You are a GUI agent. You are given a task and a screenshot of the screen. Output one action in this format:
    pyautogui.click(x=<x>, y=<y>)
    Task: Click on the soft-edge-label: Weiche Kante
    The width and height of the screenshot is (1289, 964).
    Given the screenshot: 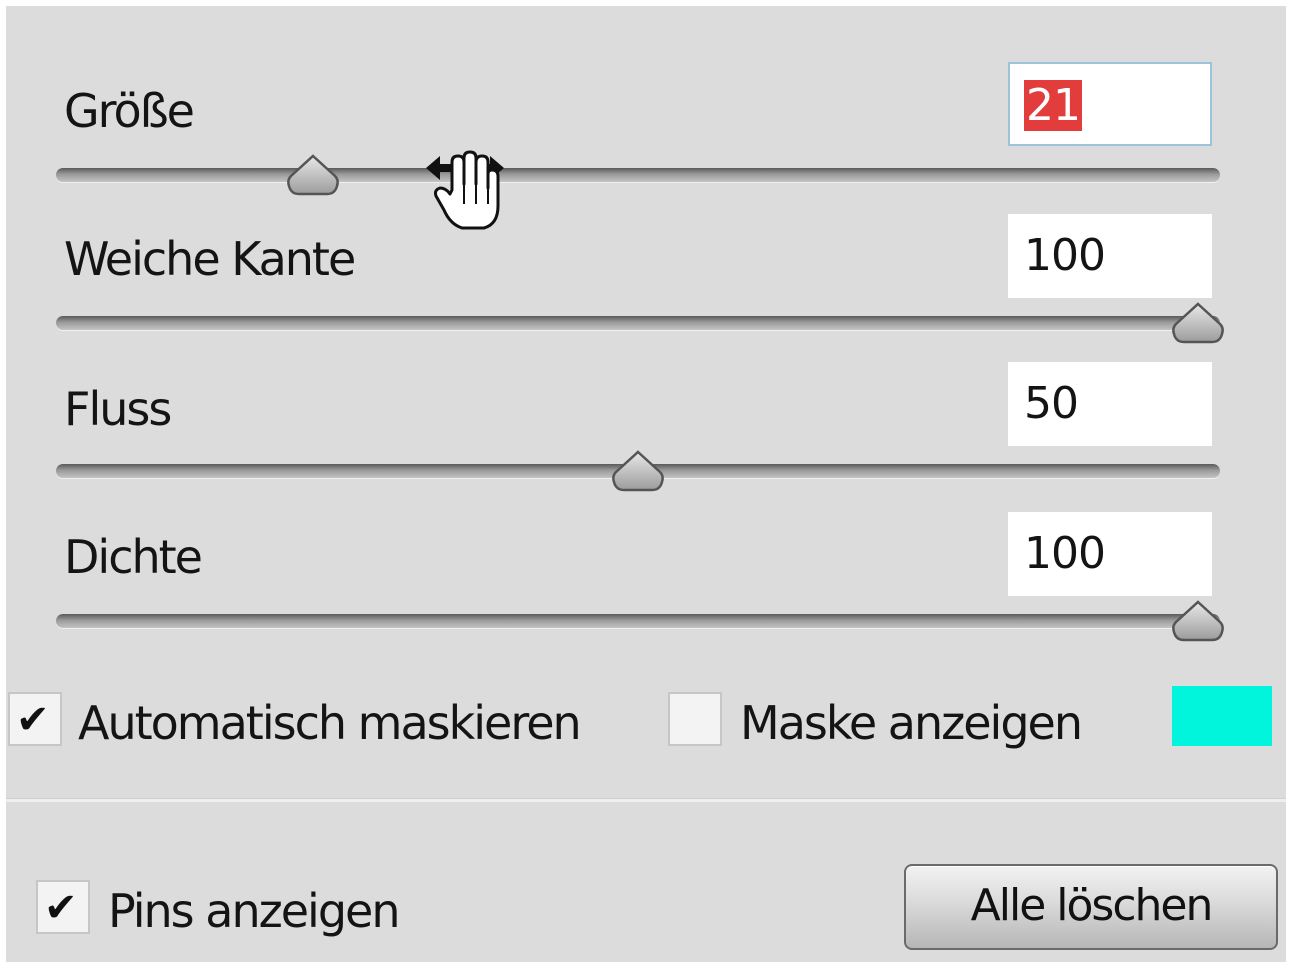 What is the action you would take?
    pyautogui.click(x=210, y=259)
    